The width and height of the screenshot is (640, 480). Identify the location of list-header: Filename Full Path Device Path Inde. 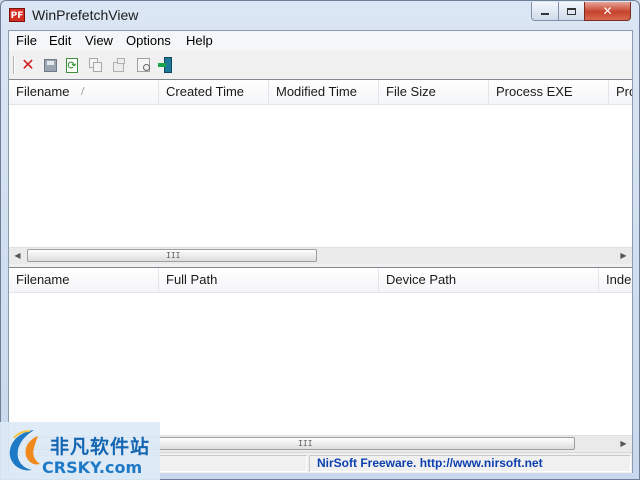
(320, 280).